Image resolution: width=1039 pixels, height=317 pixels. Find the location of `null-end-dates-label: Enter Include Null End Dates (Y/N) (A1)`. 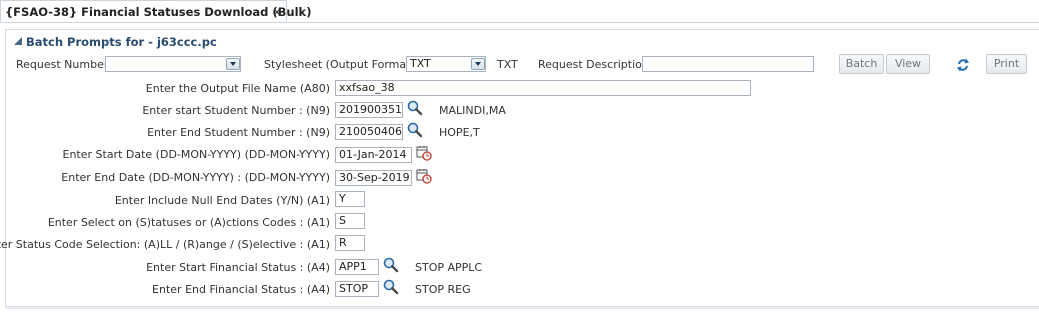

null-end-dates-label: Enter Include Null End Dates (Y/N) (A1) is located at coordinates (222, 200).